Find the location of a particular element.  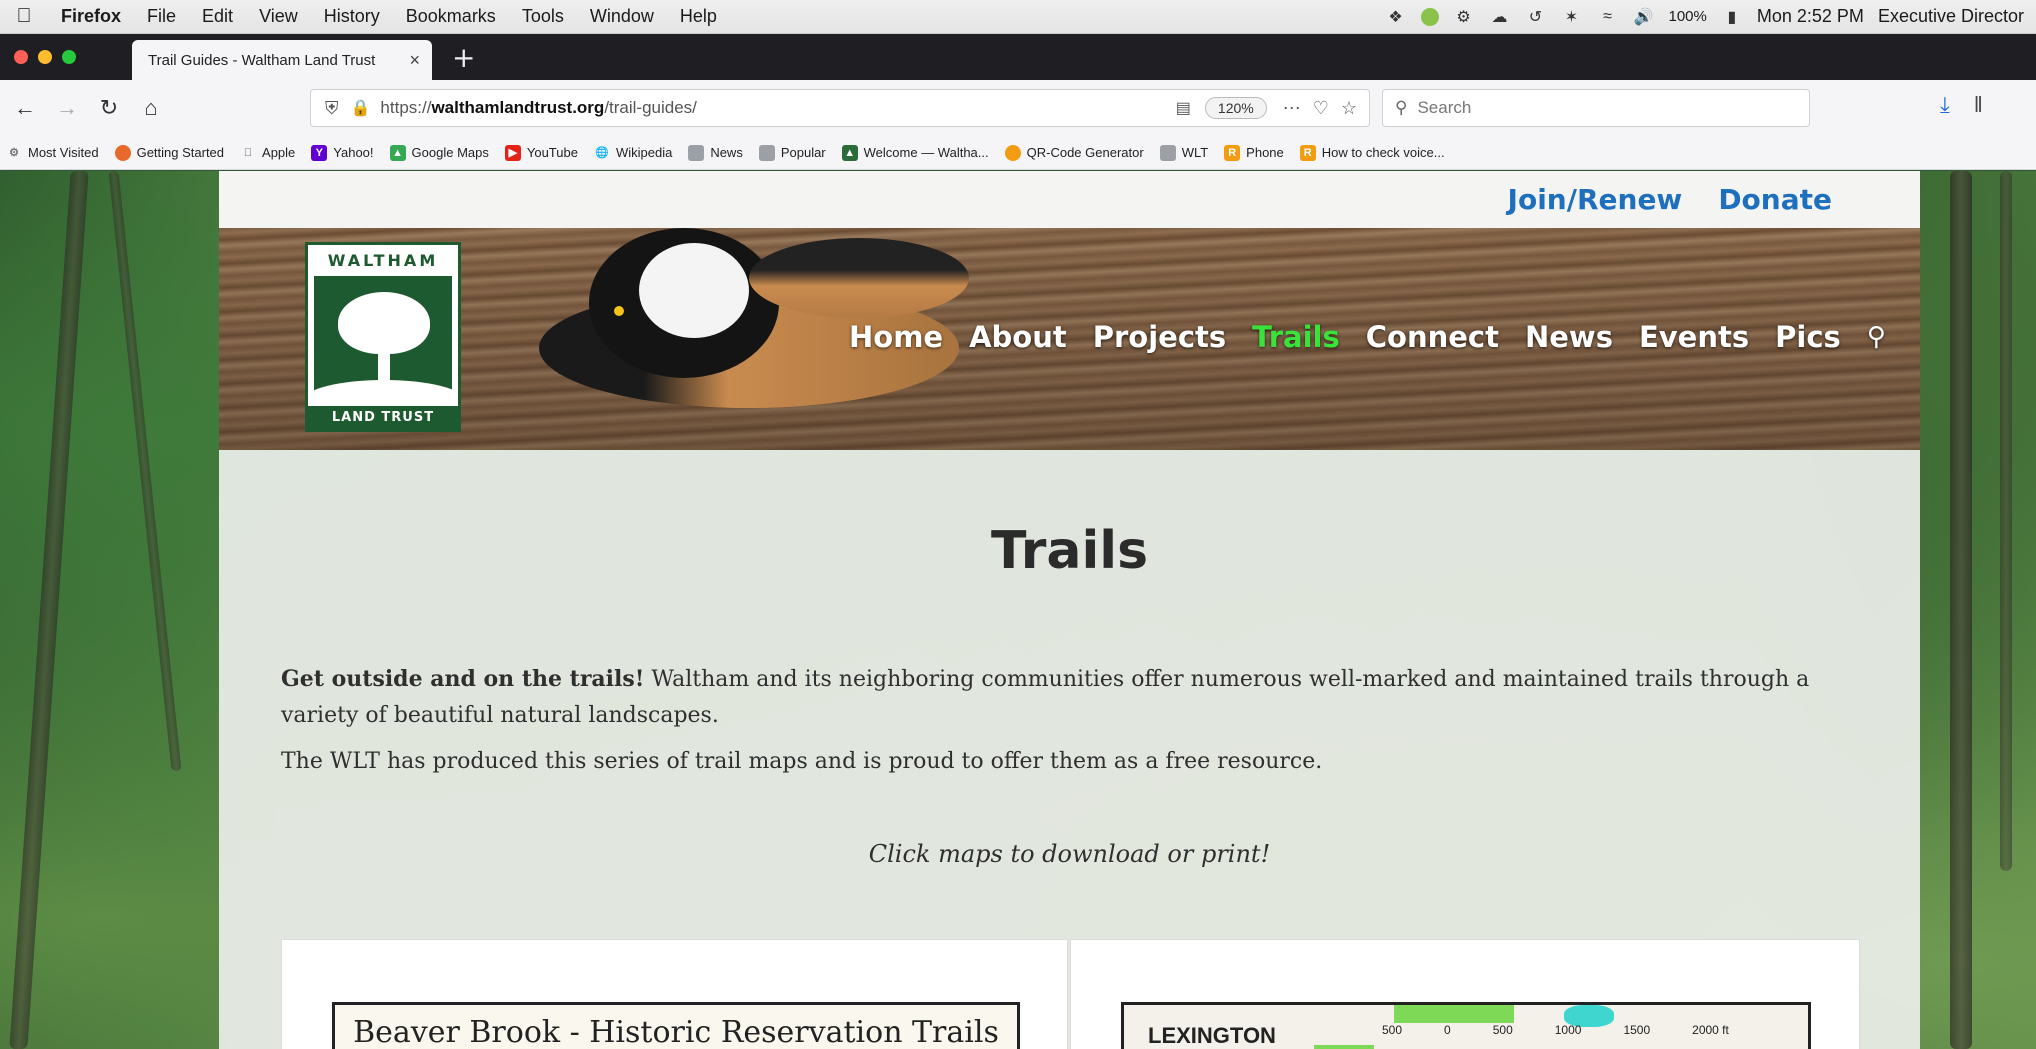

bookmark-youtube: ▶ YouTube is located at coordinates (541, 152).